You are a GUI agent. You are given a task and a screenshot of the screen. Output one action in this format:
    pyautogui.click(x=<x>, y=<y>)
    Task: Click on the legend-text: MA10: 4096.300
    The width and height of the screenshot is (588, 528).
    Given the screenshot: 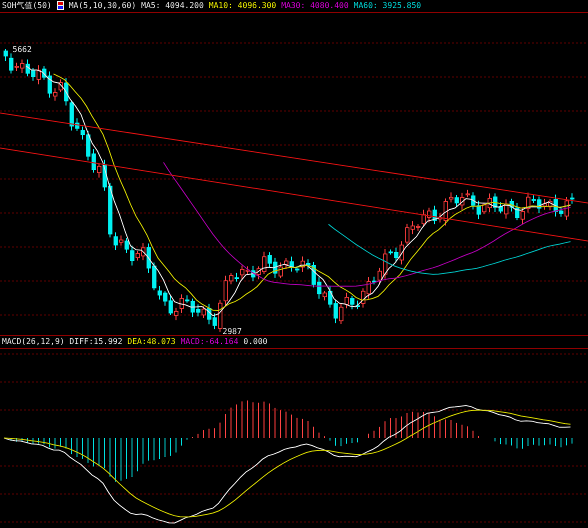 What is the action you would take?
    pyautogui.click(x=242, y=5)
    